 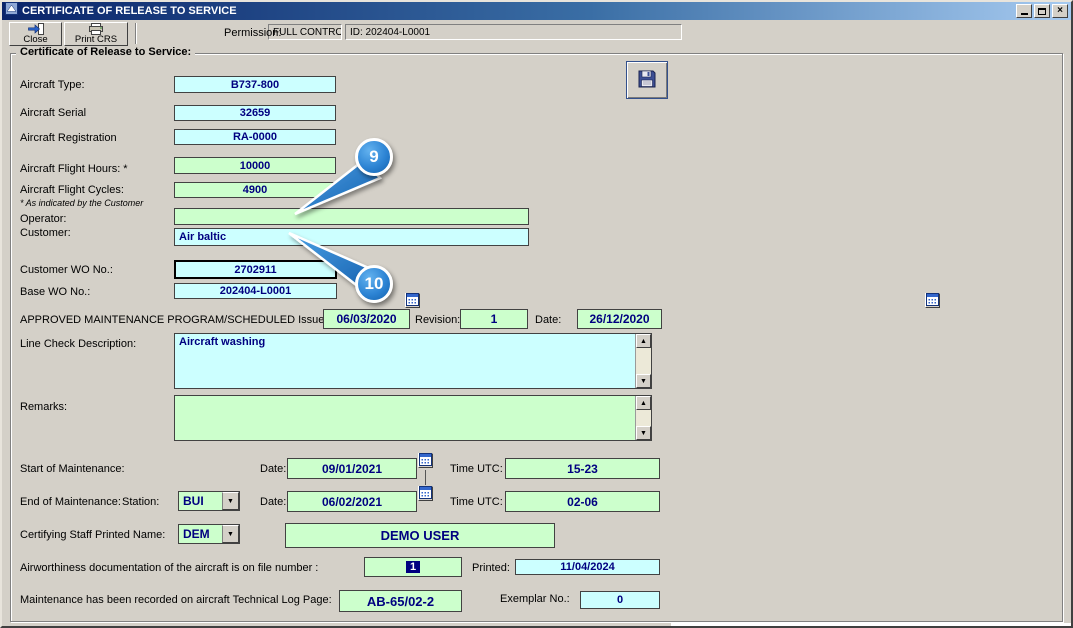 What do you see at coordinates (203, 237) in the screenshot?
I see `customer-value: Air baltic` at bounding box center [203, 237].